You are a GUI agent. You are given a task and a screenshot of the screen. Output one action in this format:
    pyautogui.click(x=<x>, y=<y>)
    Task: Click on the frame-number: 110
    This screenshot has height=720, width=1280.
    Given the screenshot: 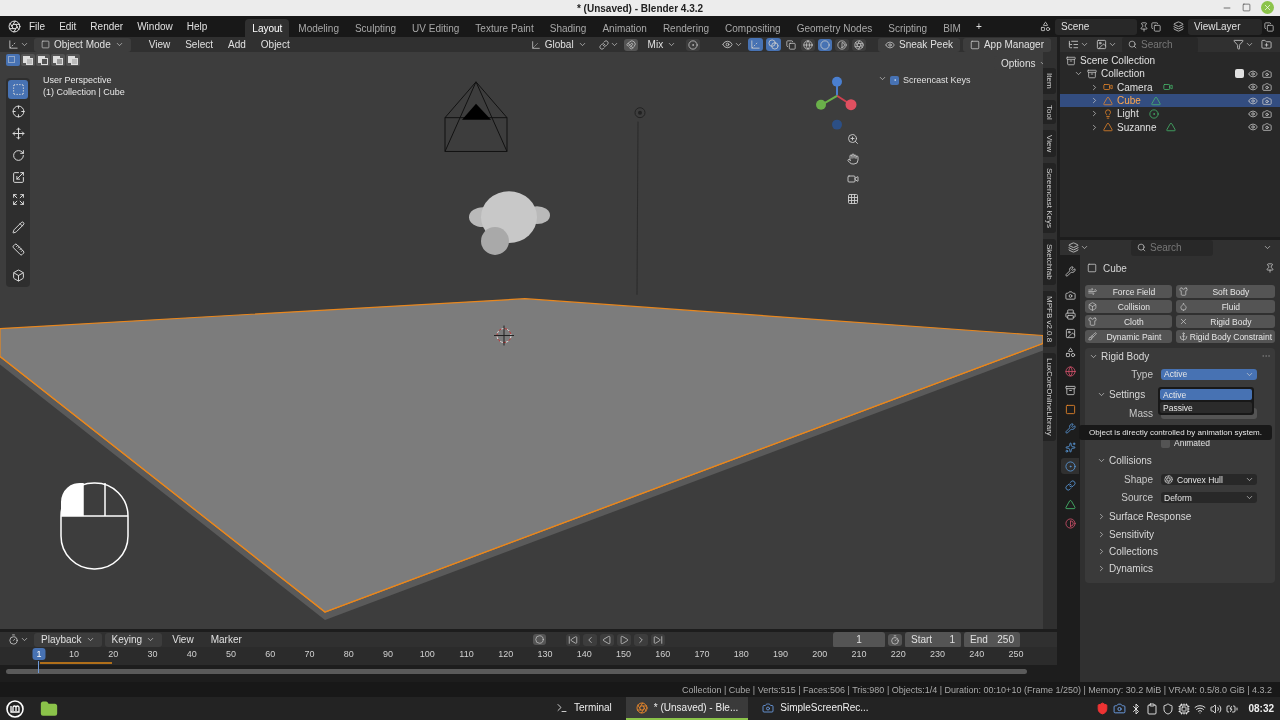 What is the action you would take?
    pyautogui.click(x=466, y=654)
    